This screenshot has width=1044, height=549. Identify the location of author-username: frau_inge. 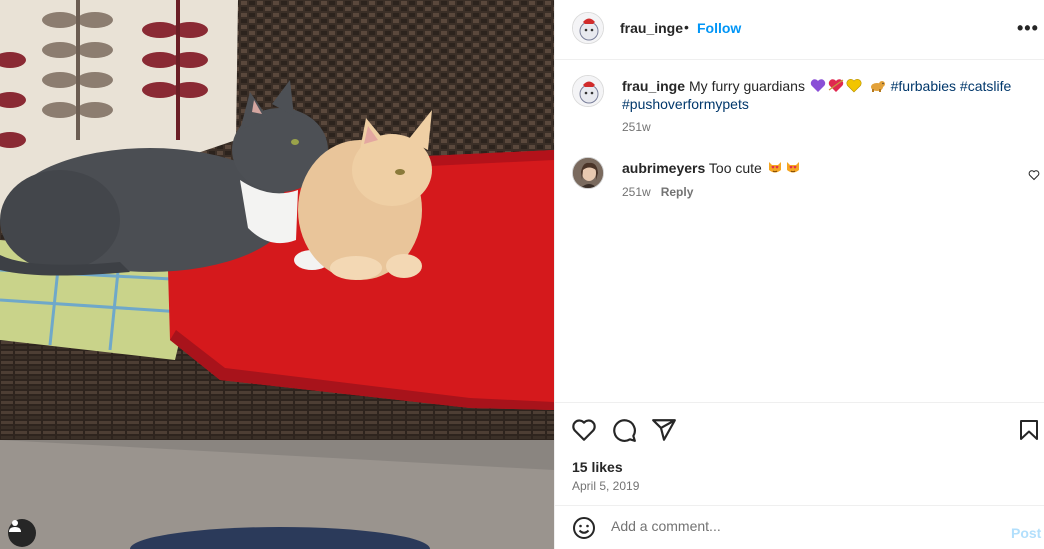
(651, 28).